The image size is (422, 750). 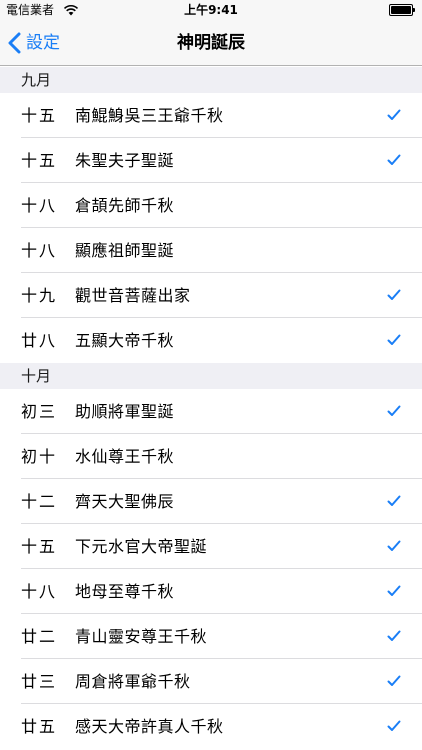 What do you see at coordinates (125, 501) in the screenshot?
I see `row-name: 齊天大聖佛辰` at bounding box center [125, 501].